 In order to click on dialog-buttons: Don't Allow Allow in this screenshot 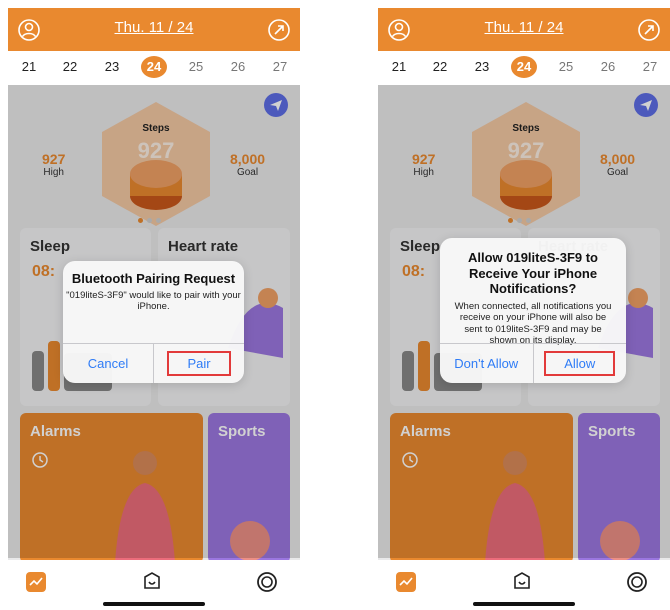, I will do `click(533, 363)`.